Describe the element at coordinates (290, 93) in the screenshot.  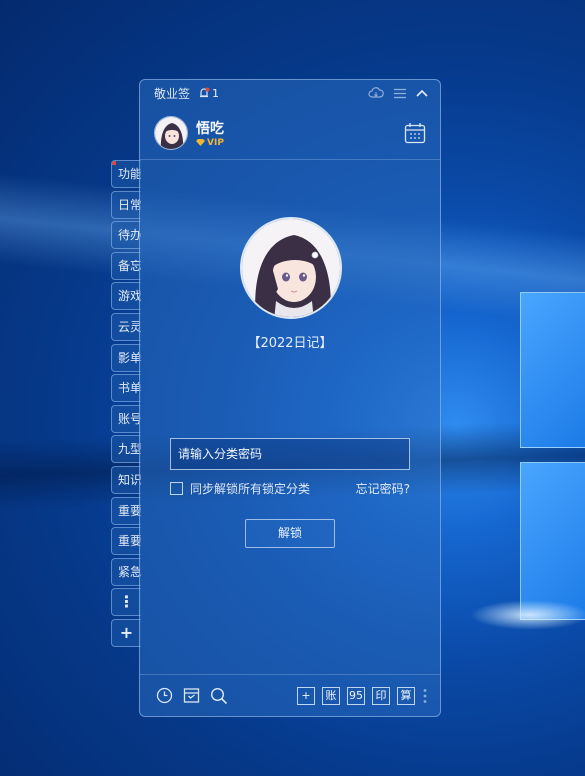
I see `title-bar: 敬业签 1` at that location.